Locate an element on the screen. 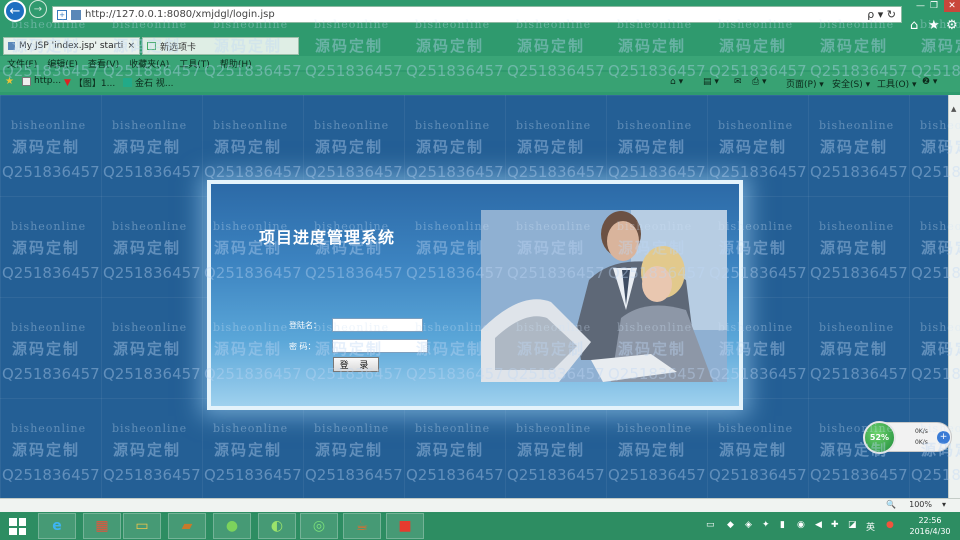 Image resolution: width=960 pixels, height=540 pixels. clock-time: 22:56 is located at coordinates (930, 520).